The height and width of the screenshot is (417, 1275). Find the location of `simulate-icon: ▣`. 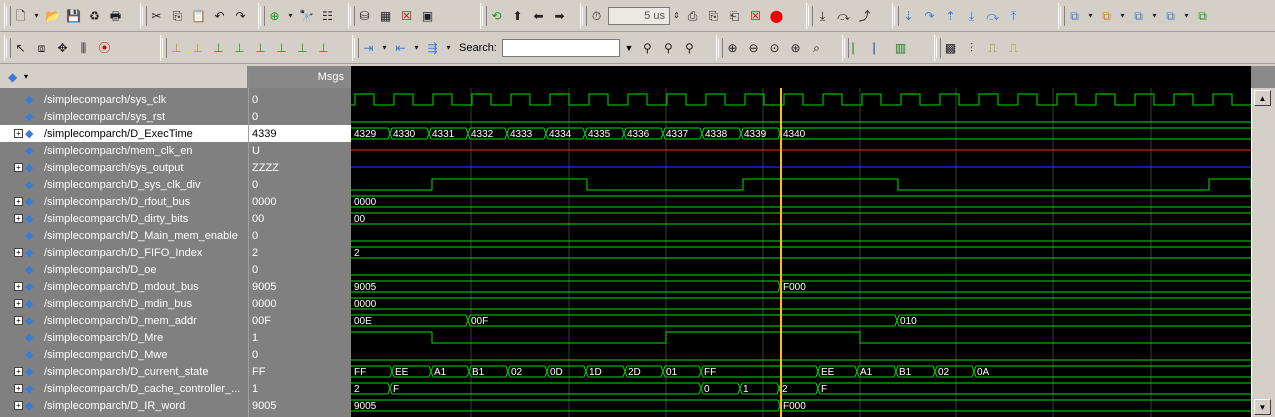

simulate-icon: ▣ is located at coordinates (427, 16).